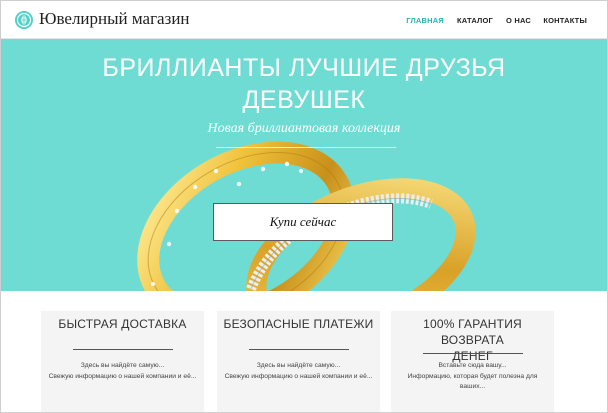  I want to click on feature-title: БЕЗОПАСНЫЕ ПЛАТЕЖИ, so click(298, 324).